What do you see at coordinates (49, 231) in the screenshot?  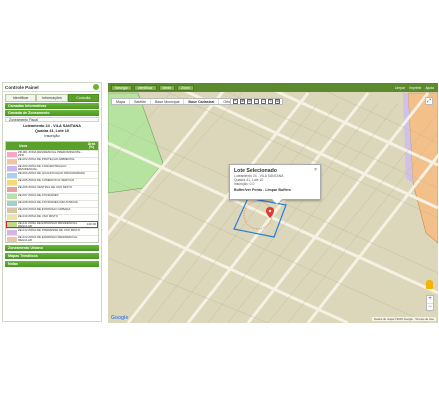 I see `legend-name: ZE-012 ZONA DE INTERESSE DE USO MISTO` at bounding box center [49, 231].